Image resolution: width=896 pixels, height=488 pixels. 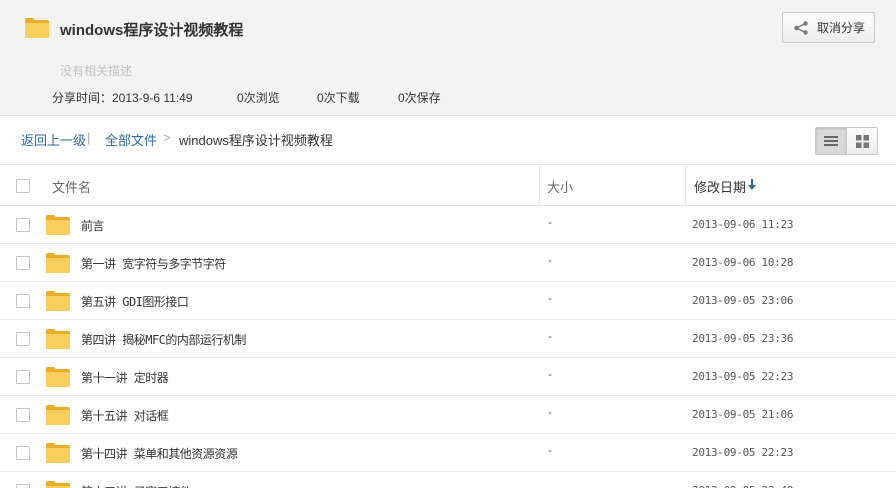 What do you see at coordinates (131, 139) in the screenshot?
I see `all-files-link: 全部文件` at bounding box center [131, 139].